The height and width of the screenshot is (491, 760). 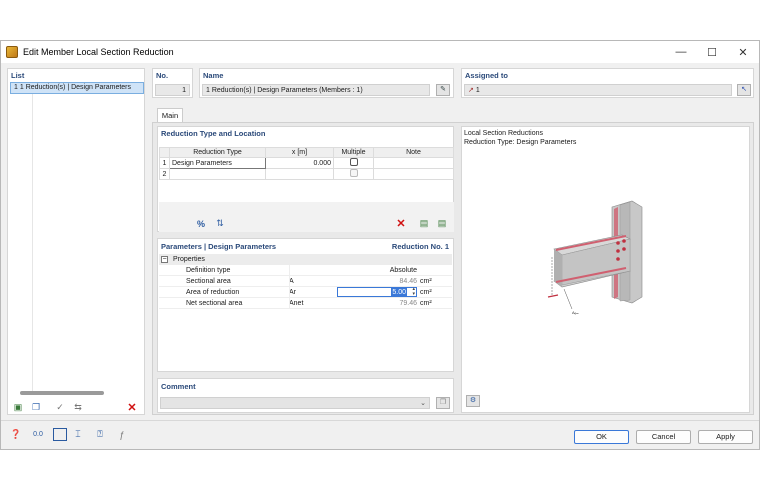 What do you see at coordinates (213, 292) in the screenshot?
I see `property-label: Area of reduction` at bounding box center [213, 292].